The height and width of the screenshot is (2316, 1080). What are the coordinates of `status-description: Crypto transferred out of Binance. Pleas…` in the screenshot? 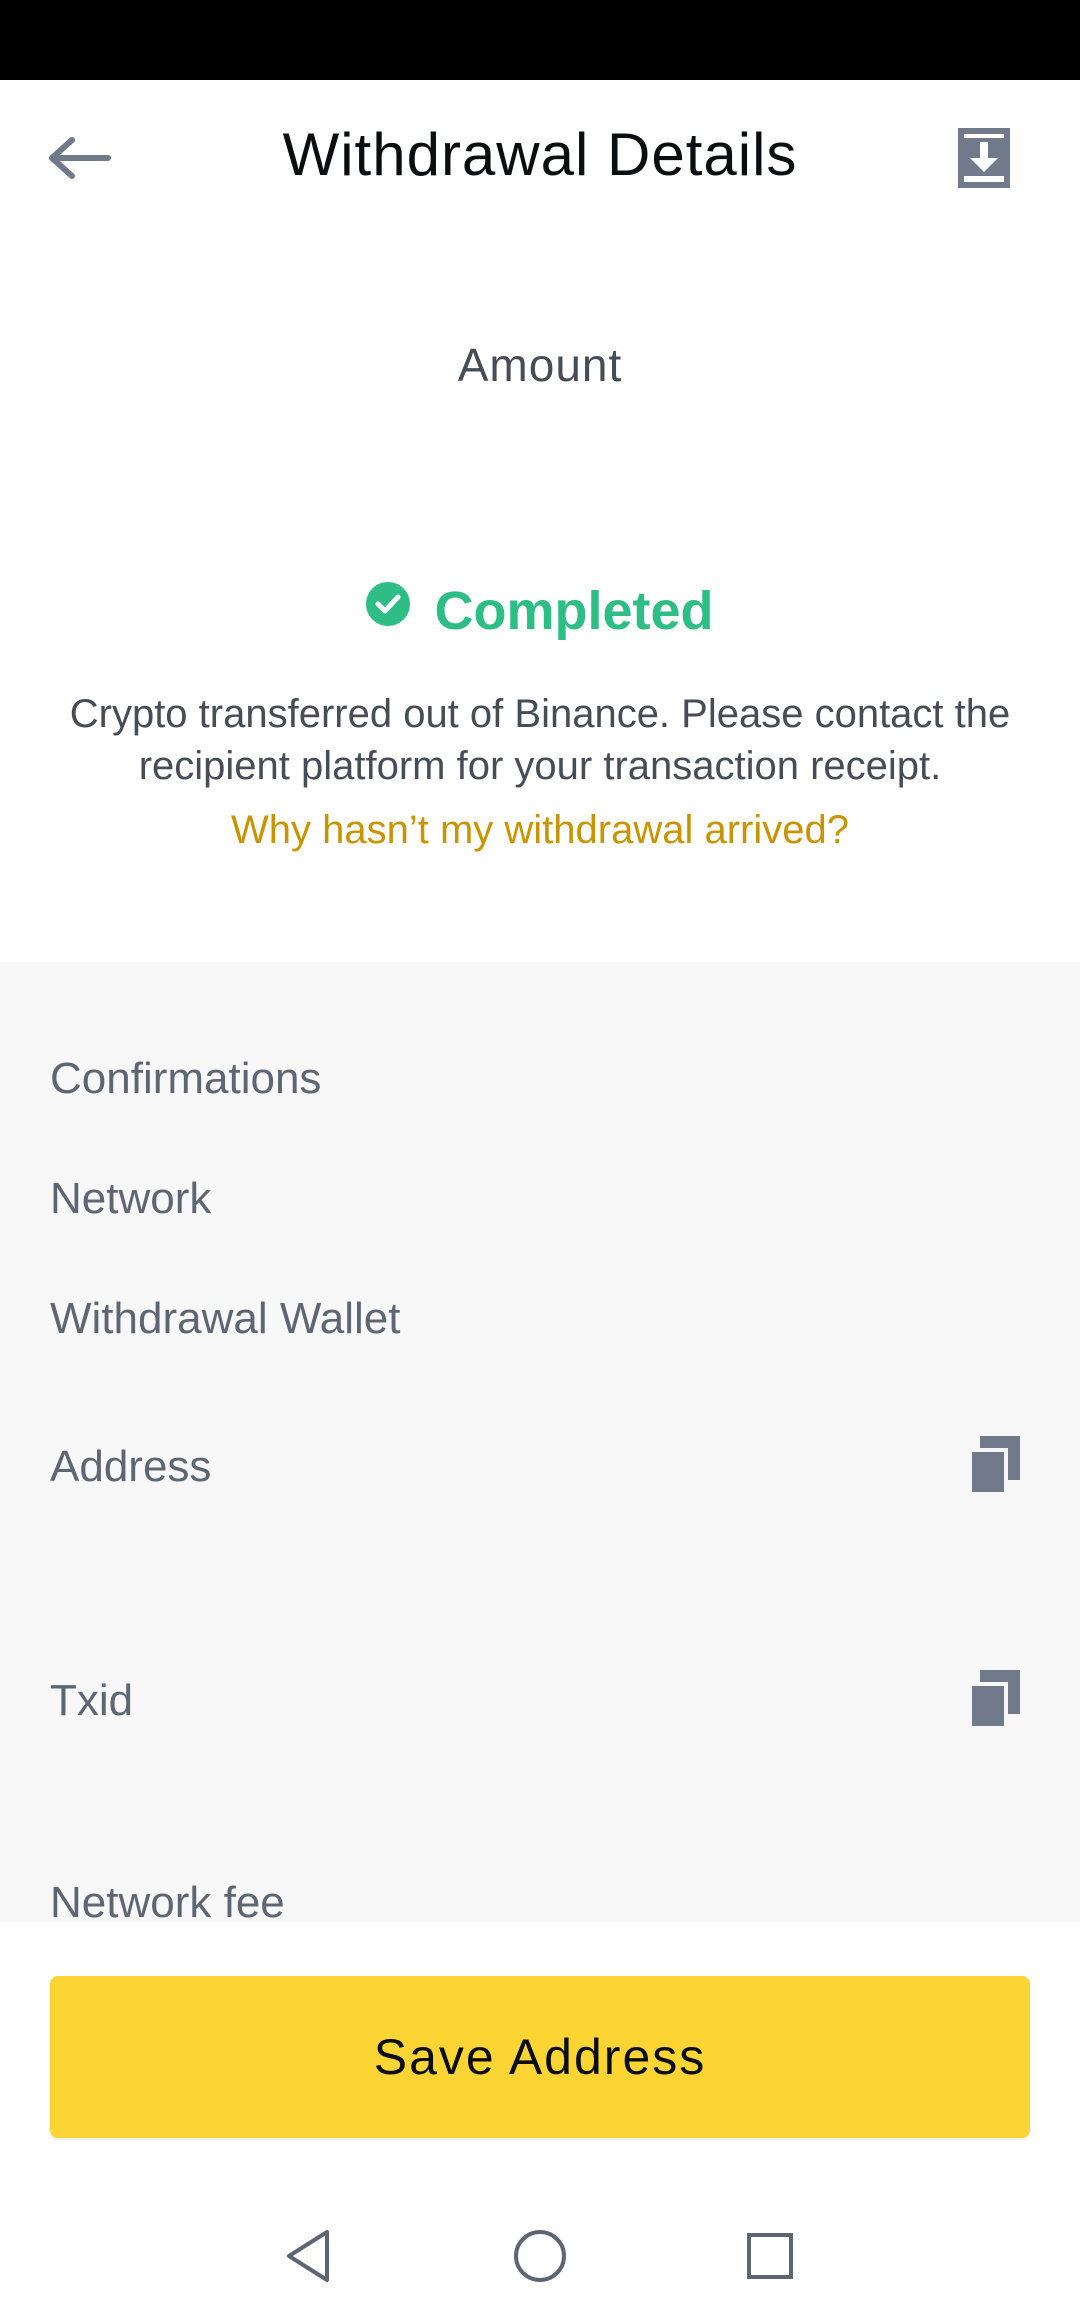 It's located at (540, 740).